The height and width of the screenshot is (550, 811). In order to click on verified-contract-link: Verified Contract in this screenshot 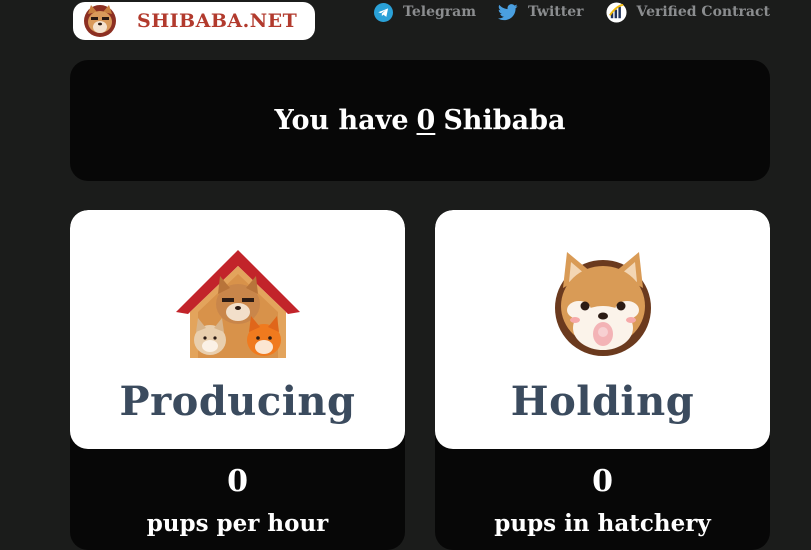, I will do `click(688, 12)`.